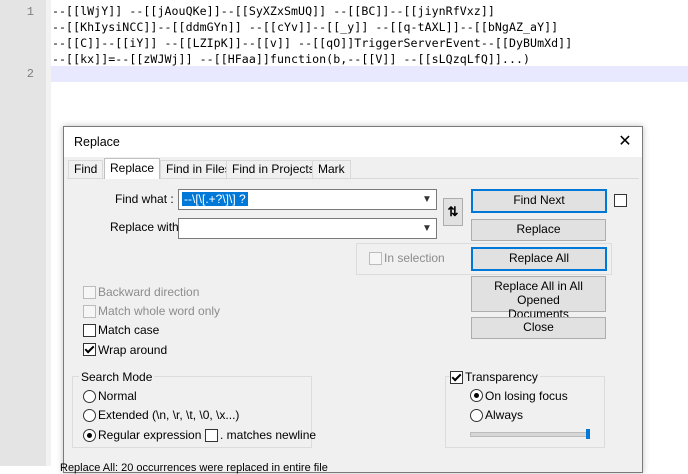 This screenshot has width=688, height=474. Describe the element at coordinates (215, 199) in the screenshot. I see `find-what-value: --\[\[.+?\]\] ?` at that location.